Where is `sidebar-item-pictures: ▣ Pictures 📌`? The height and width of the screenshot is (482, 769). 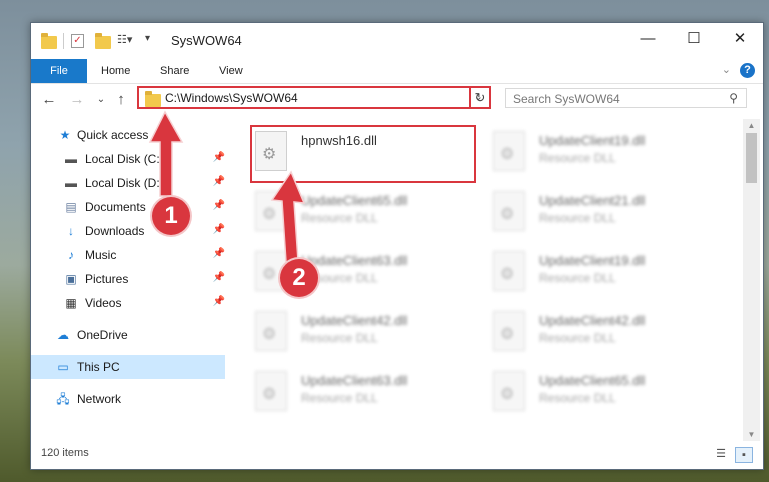
sidebar-item-pictures: ▣ Pictures 📌 is located at coordinates (128, 279).